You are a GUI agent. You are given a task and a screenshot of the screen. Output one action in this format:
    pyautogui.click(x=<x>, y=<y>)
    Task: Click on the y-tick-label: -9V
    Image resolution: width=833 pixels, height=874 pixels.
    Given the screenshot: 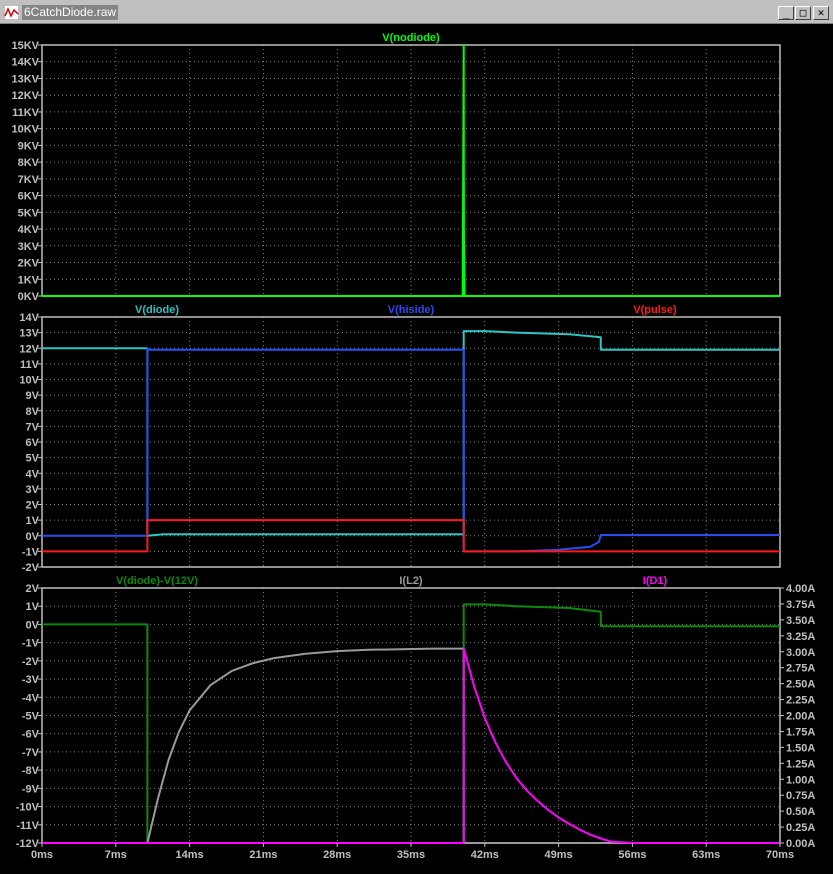 What is the action you would take?
    pyautogui.click(x=31, y=789)
    